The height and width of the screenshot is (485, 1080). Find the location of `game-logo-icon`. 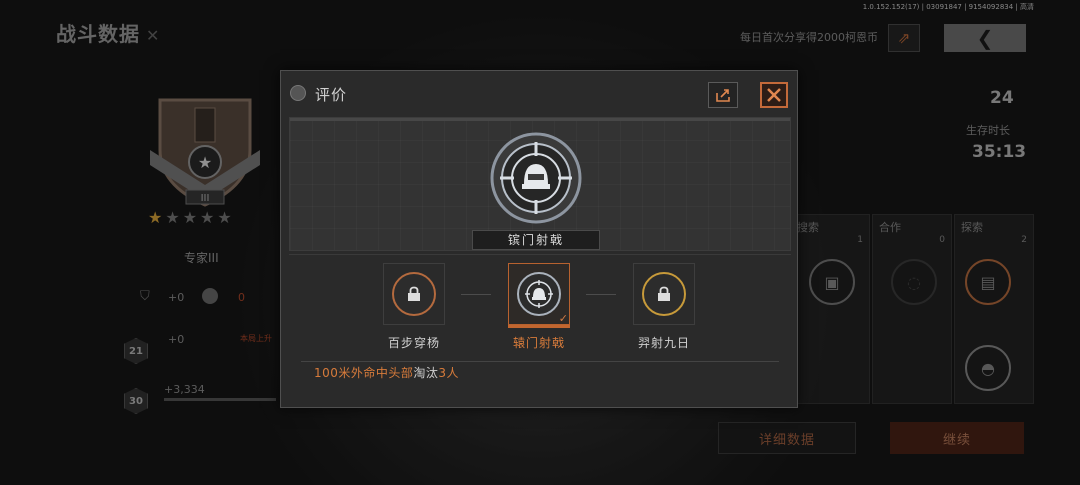

game-logo-icon is located at coordinates (298, 93).